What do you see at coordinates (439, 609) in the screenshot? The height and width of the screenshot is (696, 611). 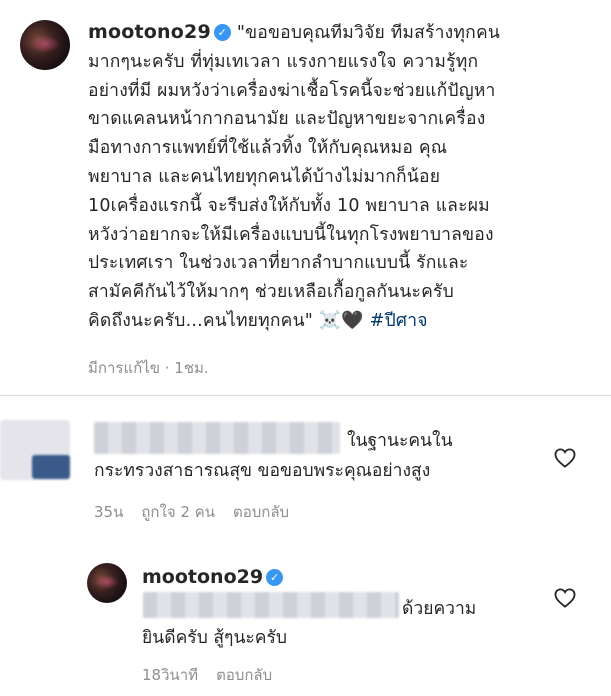 I see `reply-text-line1: ด้วยความ` at bounding box center [439, 609].